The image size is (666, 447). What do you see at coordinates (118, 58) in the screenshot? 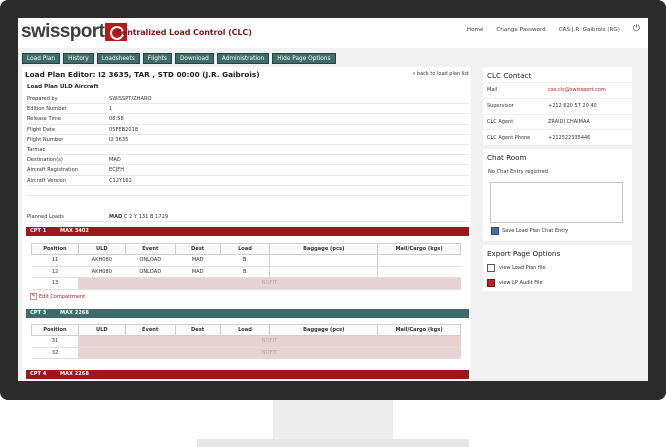
I see `nav-loadsheets: Loadsheets` at bounding box center [118, 58].